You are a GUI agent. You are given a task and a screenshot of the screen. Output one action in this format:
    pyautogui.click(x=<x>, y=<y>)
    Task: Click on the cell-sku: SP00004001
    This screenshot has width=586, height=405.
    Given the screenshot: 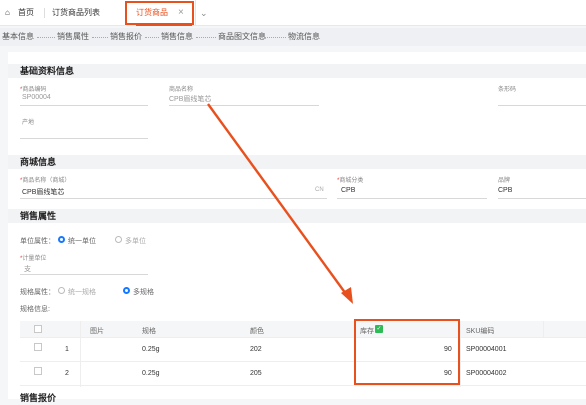 What is the action you would take?
    pyautogui.click(x=486, y=349)
    